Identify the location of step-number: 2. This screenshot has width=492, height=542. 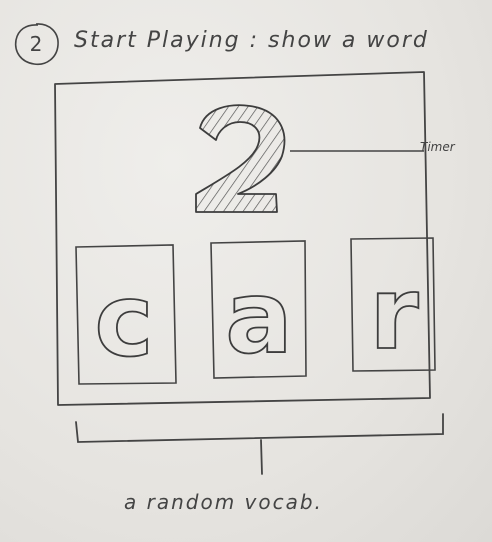
(36, 44).